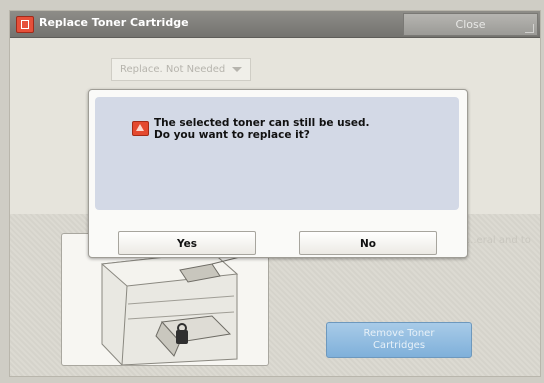 The width and height of the screenshot is (544, 383). What do you see at coordinates (368, 243) in the screenshot?
I see `no-button: No` at bounding box center [368, 243].